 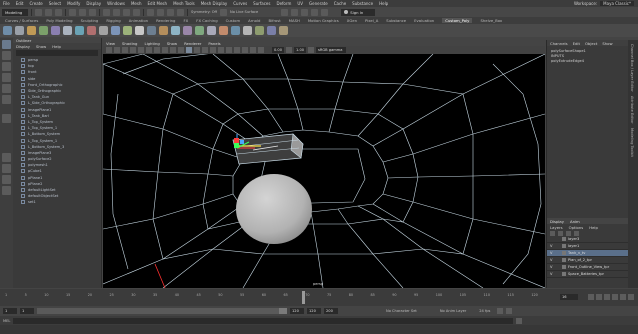 What do you see at coordinates (568, 233) in the screenshot?
I see `new-layer-icon` at bounding box center [568, 233].